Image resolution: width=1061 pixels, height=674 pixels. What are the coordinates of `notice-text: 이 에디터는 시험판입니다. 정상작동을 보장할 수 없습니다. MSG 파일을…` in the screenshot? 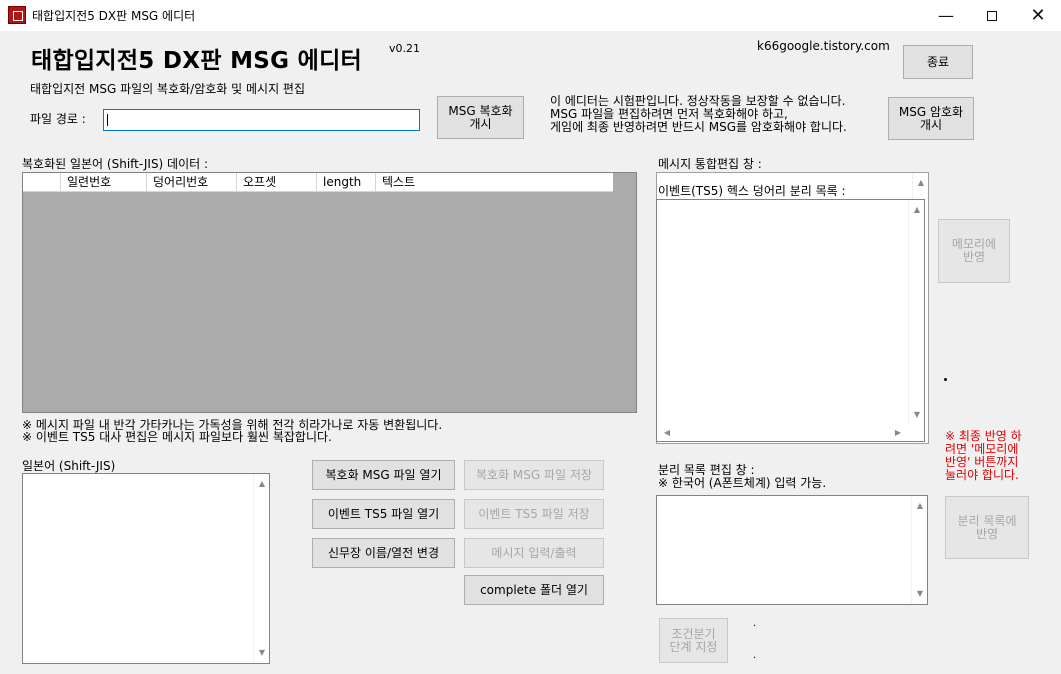 It's located at (698, 114).